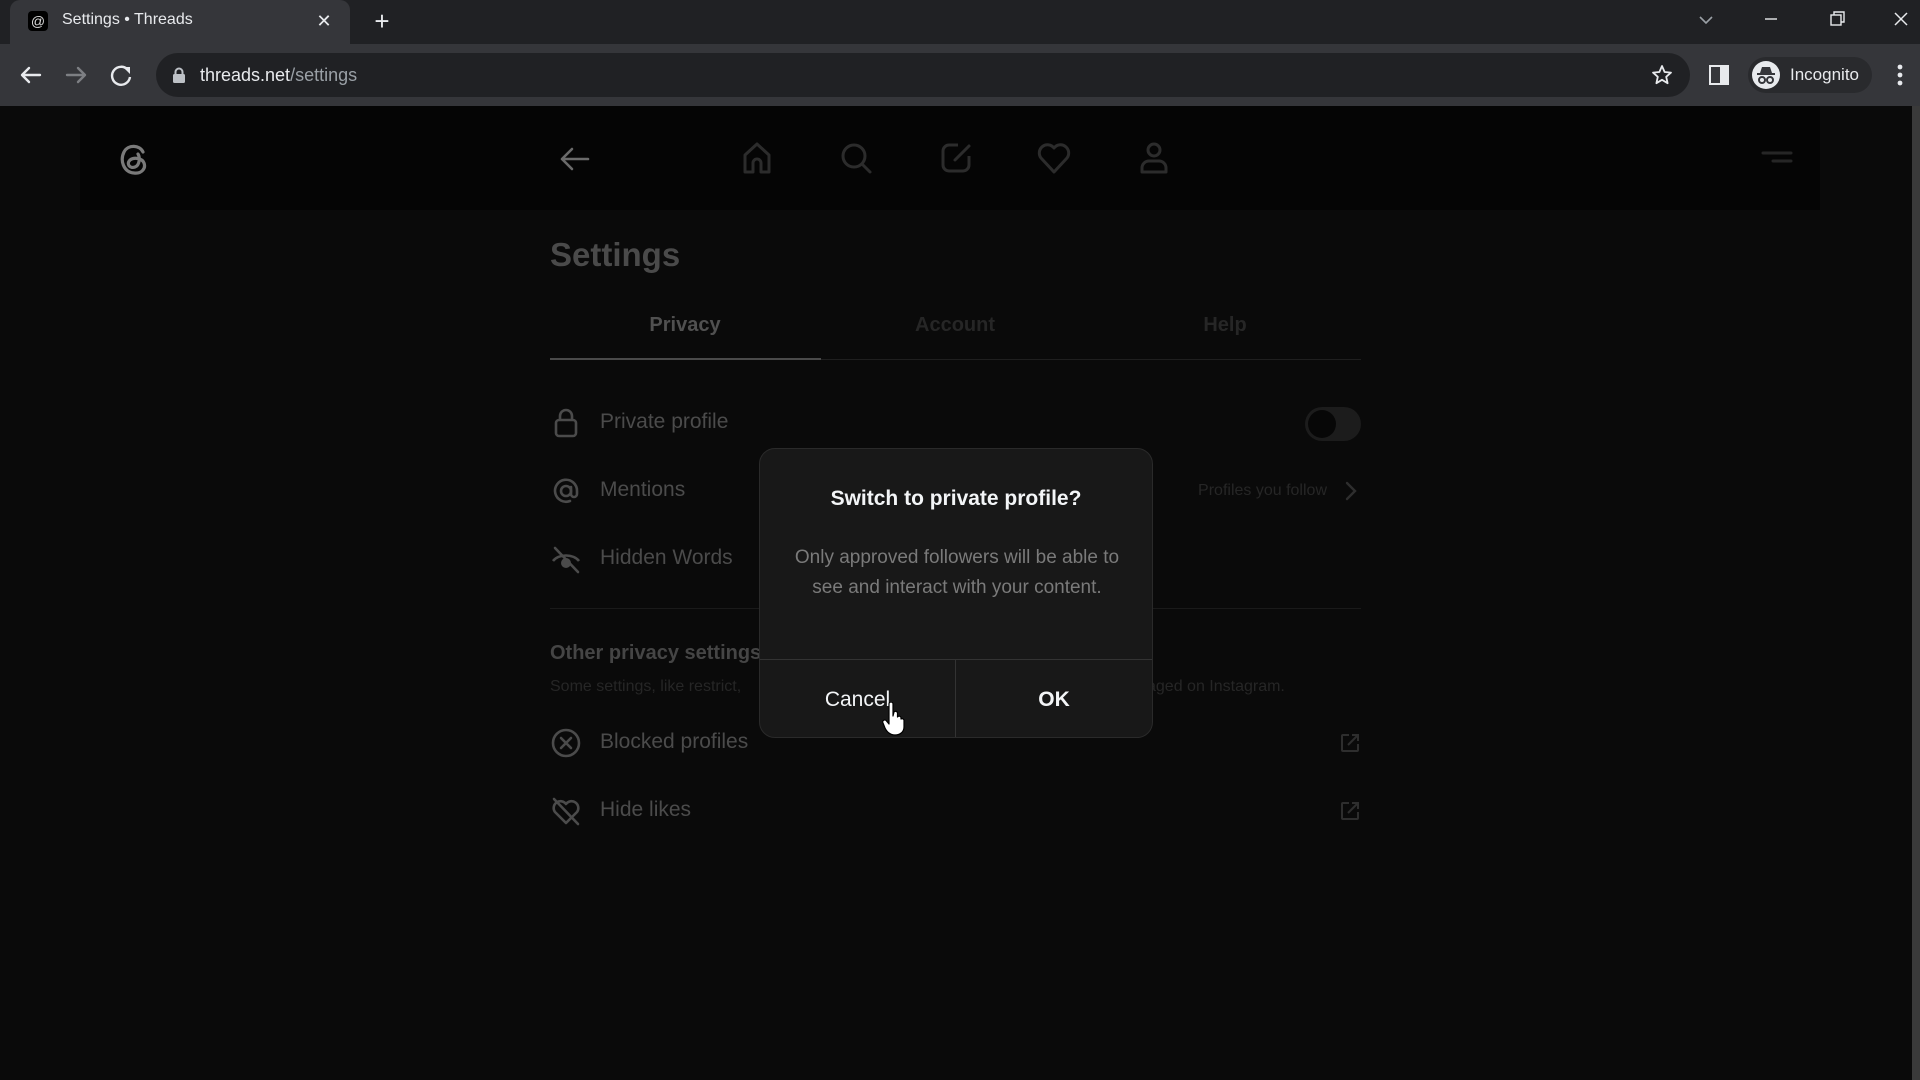  I want to click on tab-title: Settings • Threads, so click(127, 19).